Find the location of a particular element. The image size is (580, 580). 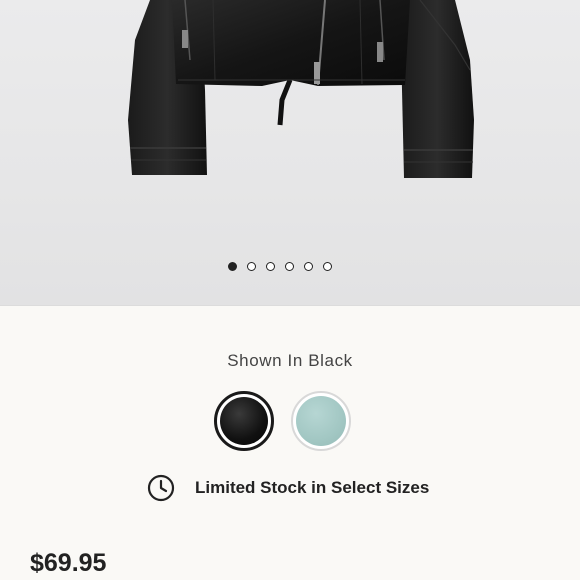

stock-status: Limited Stock in Select Sizes is located at coordinates (288, 488).